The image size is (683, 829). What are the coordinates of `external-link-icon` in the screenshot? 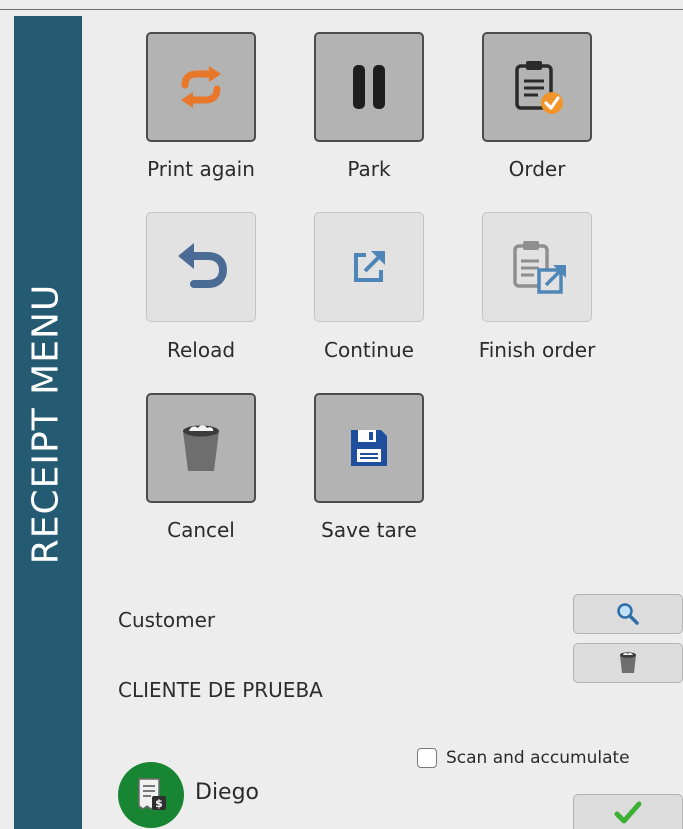 It's located at (369, 266).